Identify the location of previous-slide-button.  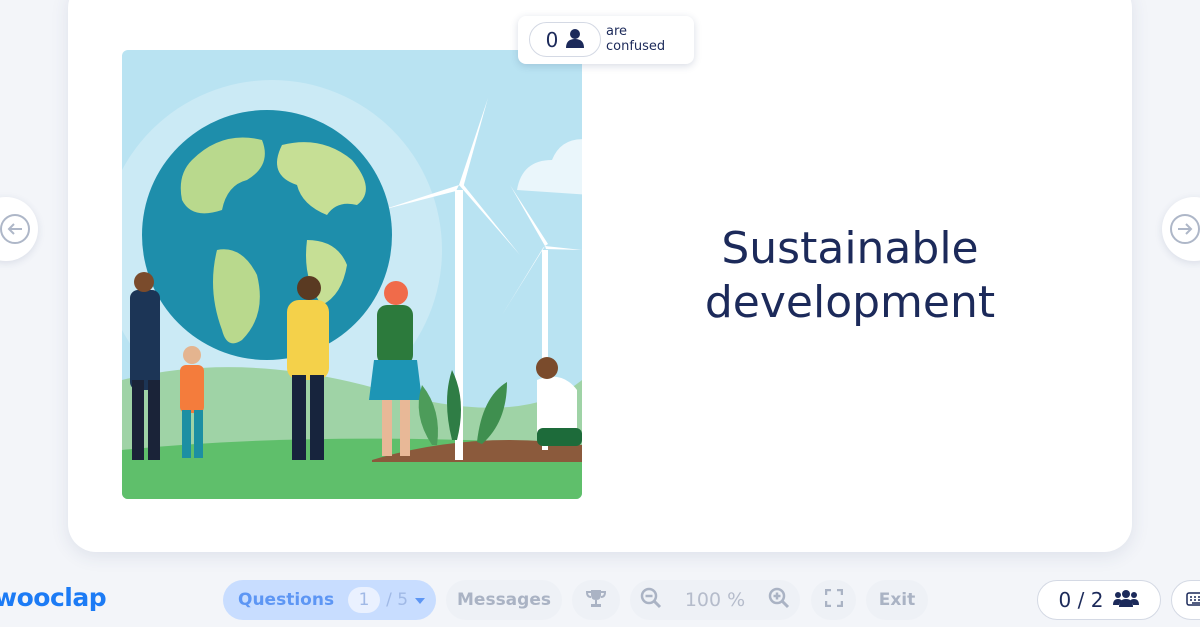
(19, 229).